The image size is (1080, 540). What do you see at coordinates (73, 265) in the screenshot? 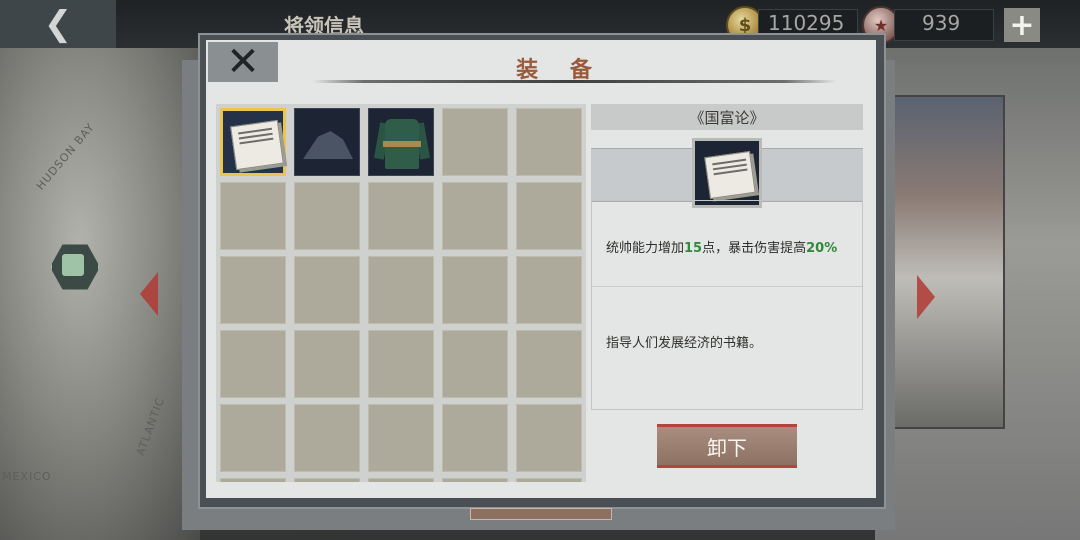
I see `hex-book-icon` at bounding box center [73, 265].